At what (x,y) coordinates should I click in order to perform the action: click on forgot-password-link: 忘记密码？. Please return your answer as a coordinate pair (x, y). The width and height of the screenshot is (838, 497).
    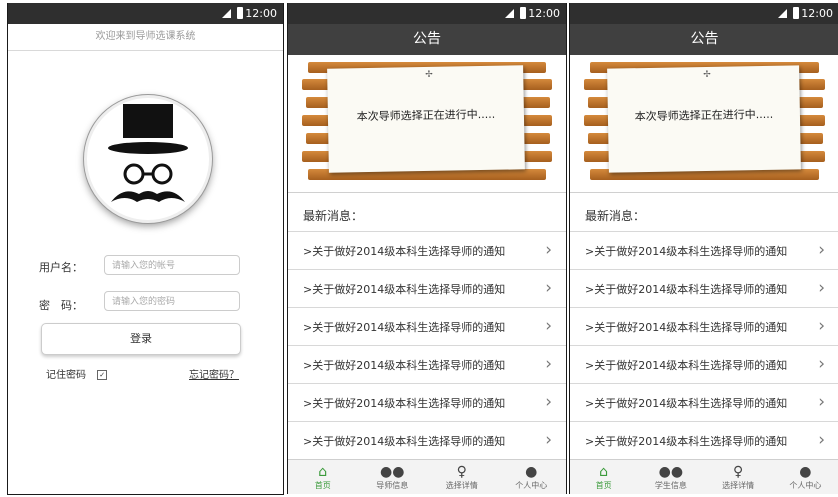
    Looking at the image, I should click on (214, 373).